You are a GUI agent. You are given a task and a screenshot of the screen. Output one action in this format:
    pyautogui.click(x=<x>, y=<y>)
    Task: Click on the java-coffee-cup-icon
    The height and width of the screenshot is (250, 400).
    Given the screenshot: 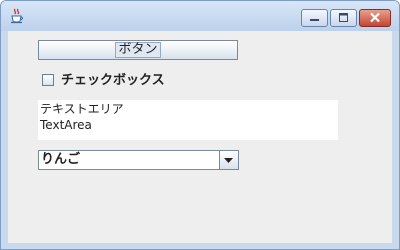 What is the action you would take?
    pyautogui.click(x=17, y=16)
    